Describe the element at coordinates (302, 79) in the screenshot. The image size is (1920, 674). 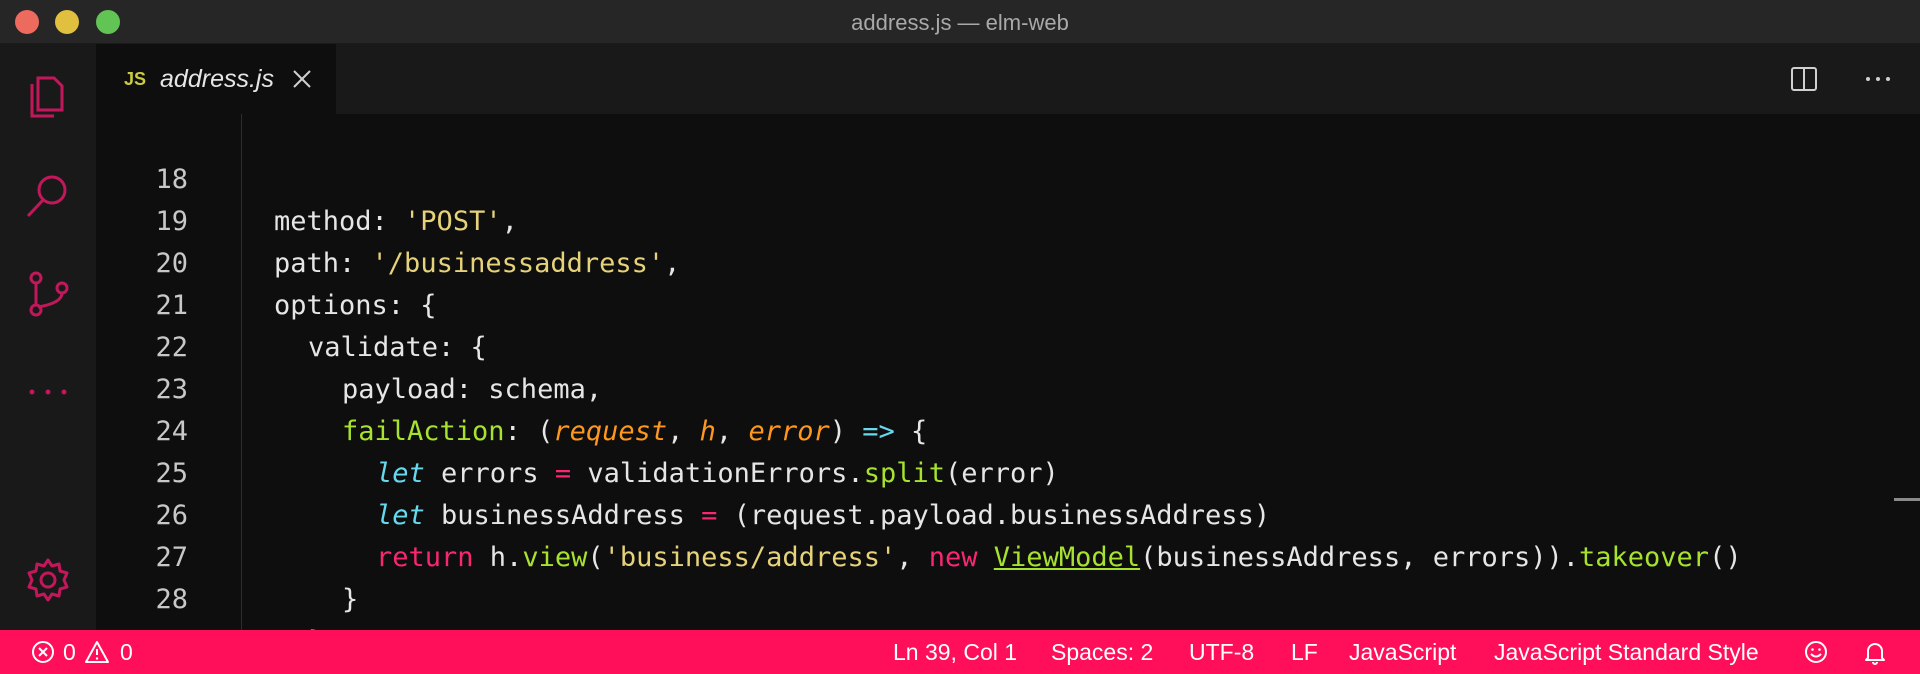
I see `close-tab-icon` at that location.